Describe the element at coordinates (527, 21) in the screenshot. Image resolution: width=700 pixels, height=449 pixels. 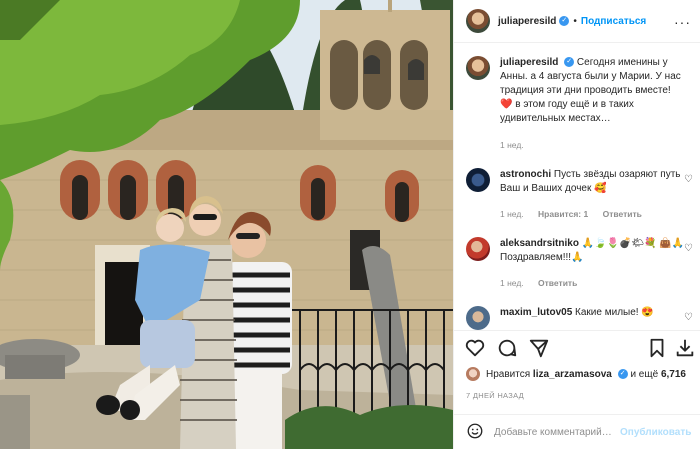
I see `author-username: juliaperesild` at that location.